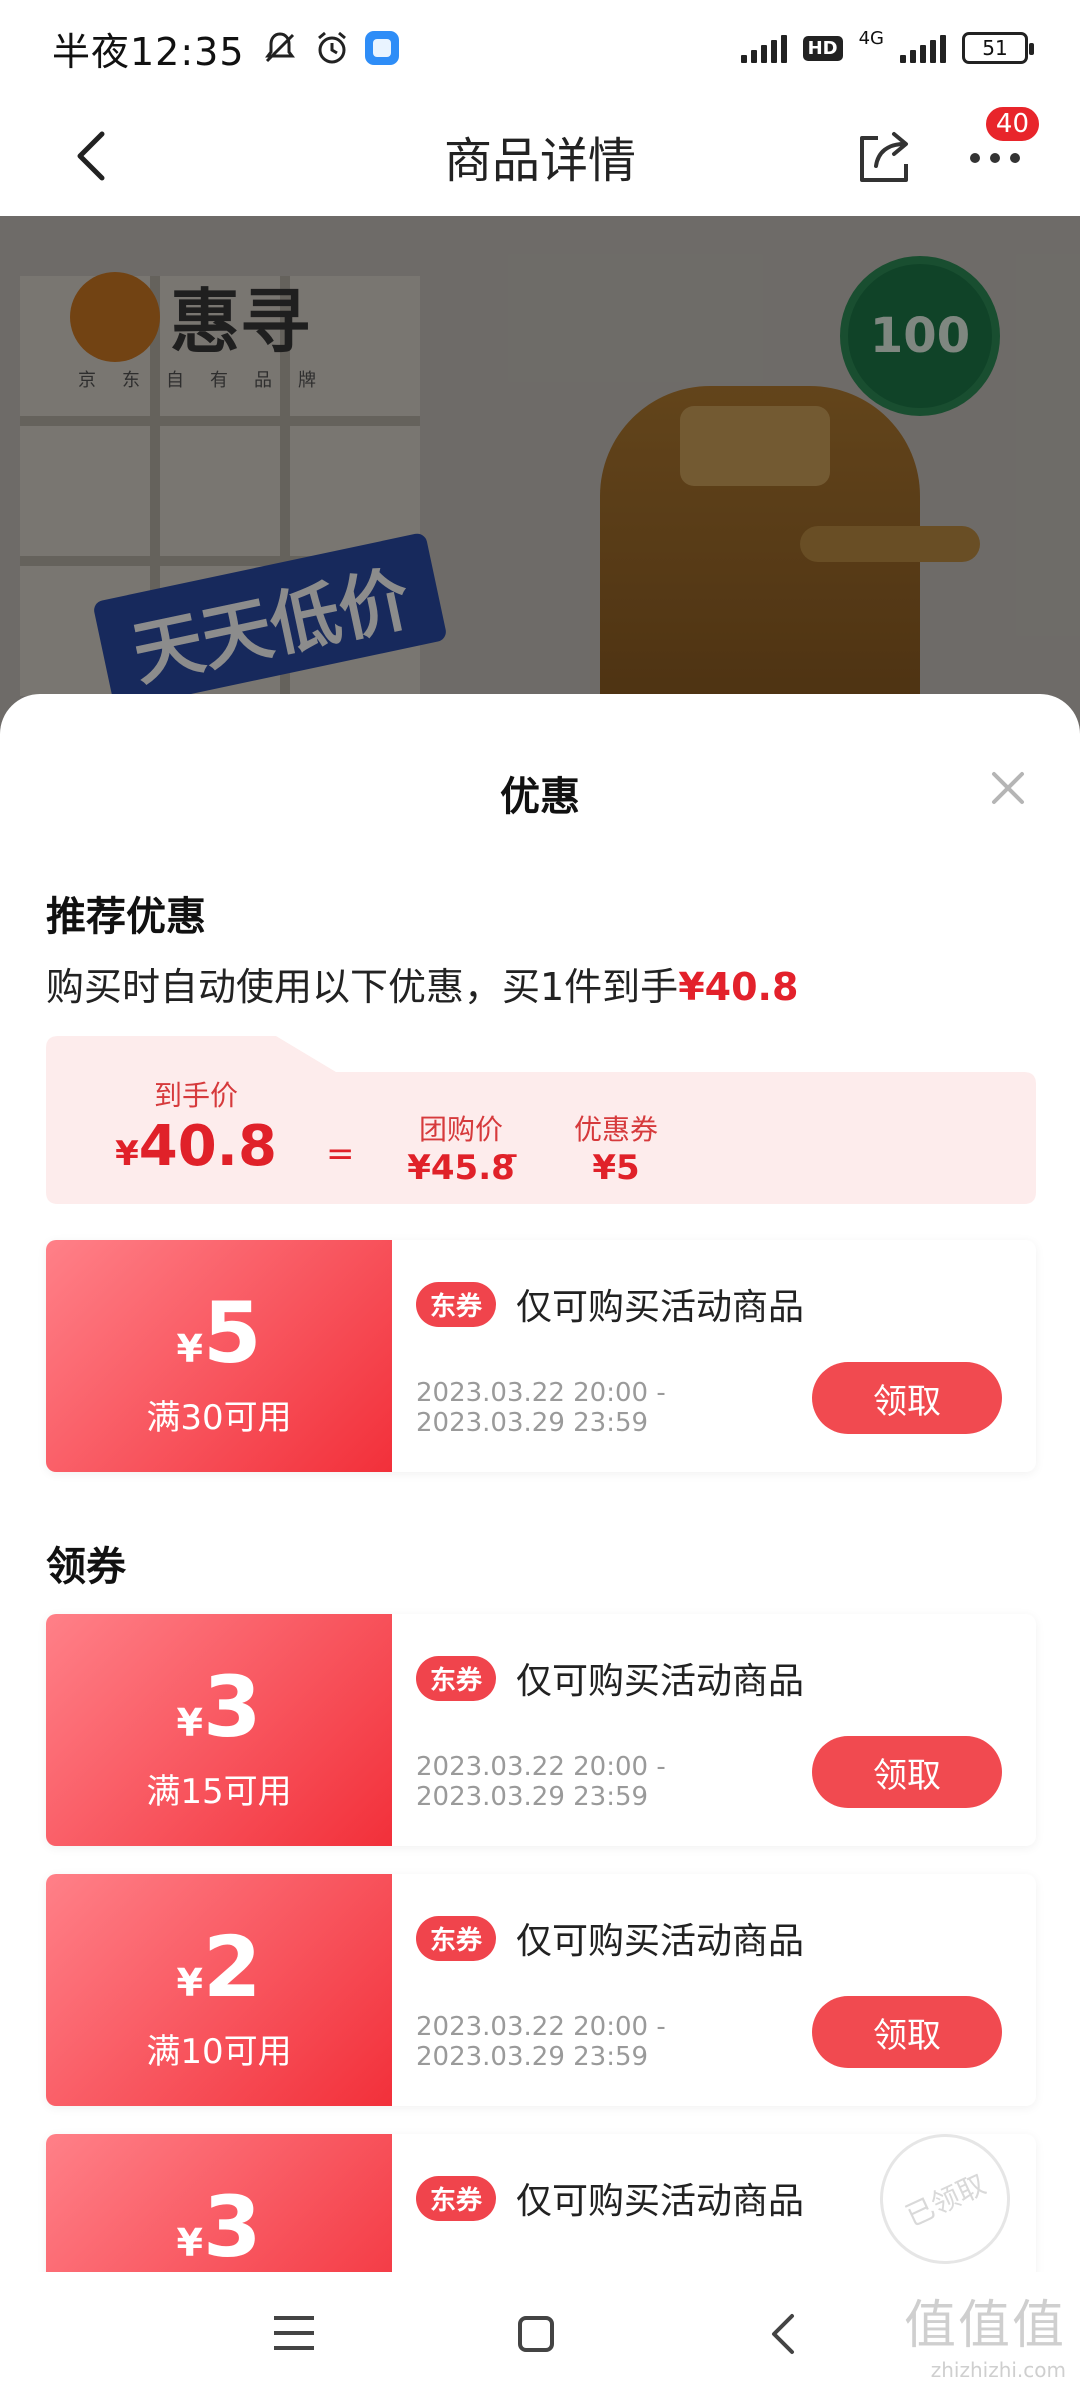  I want to click on system-back-button, so click(784, 2334).